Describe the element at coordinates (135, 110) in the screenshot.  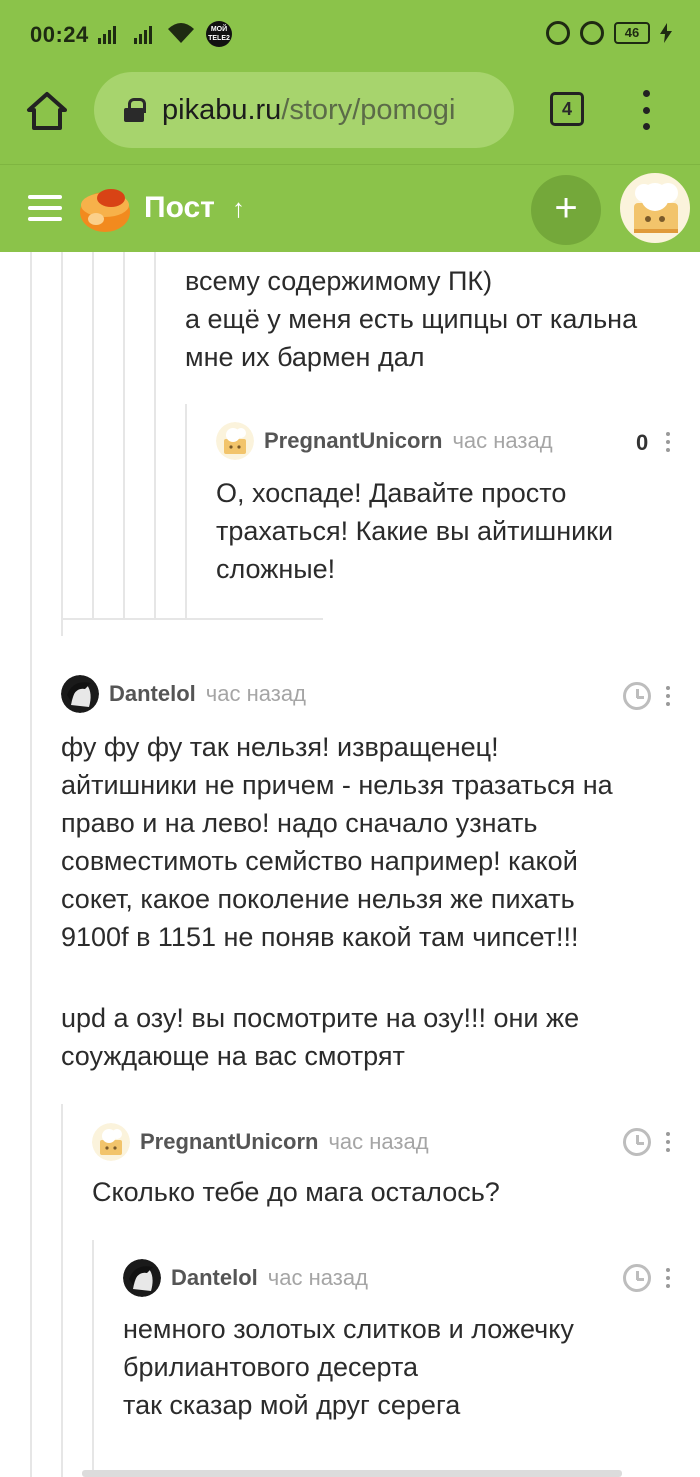
I see `lock-icon` at that location.